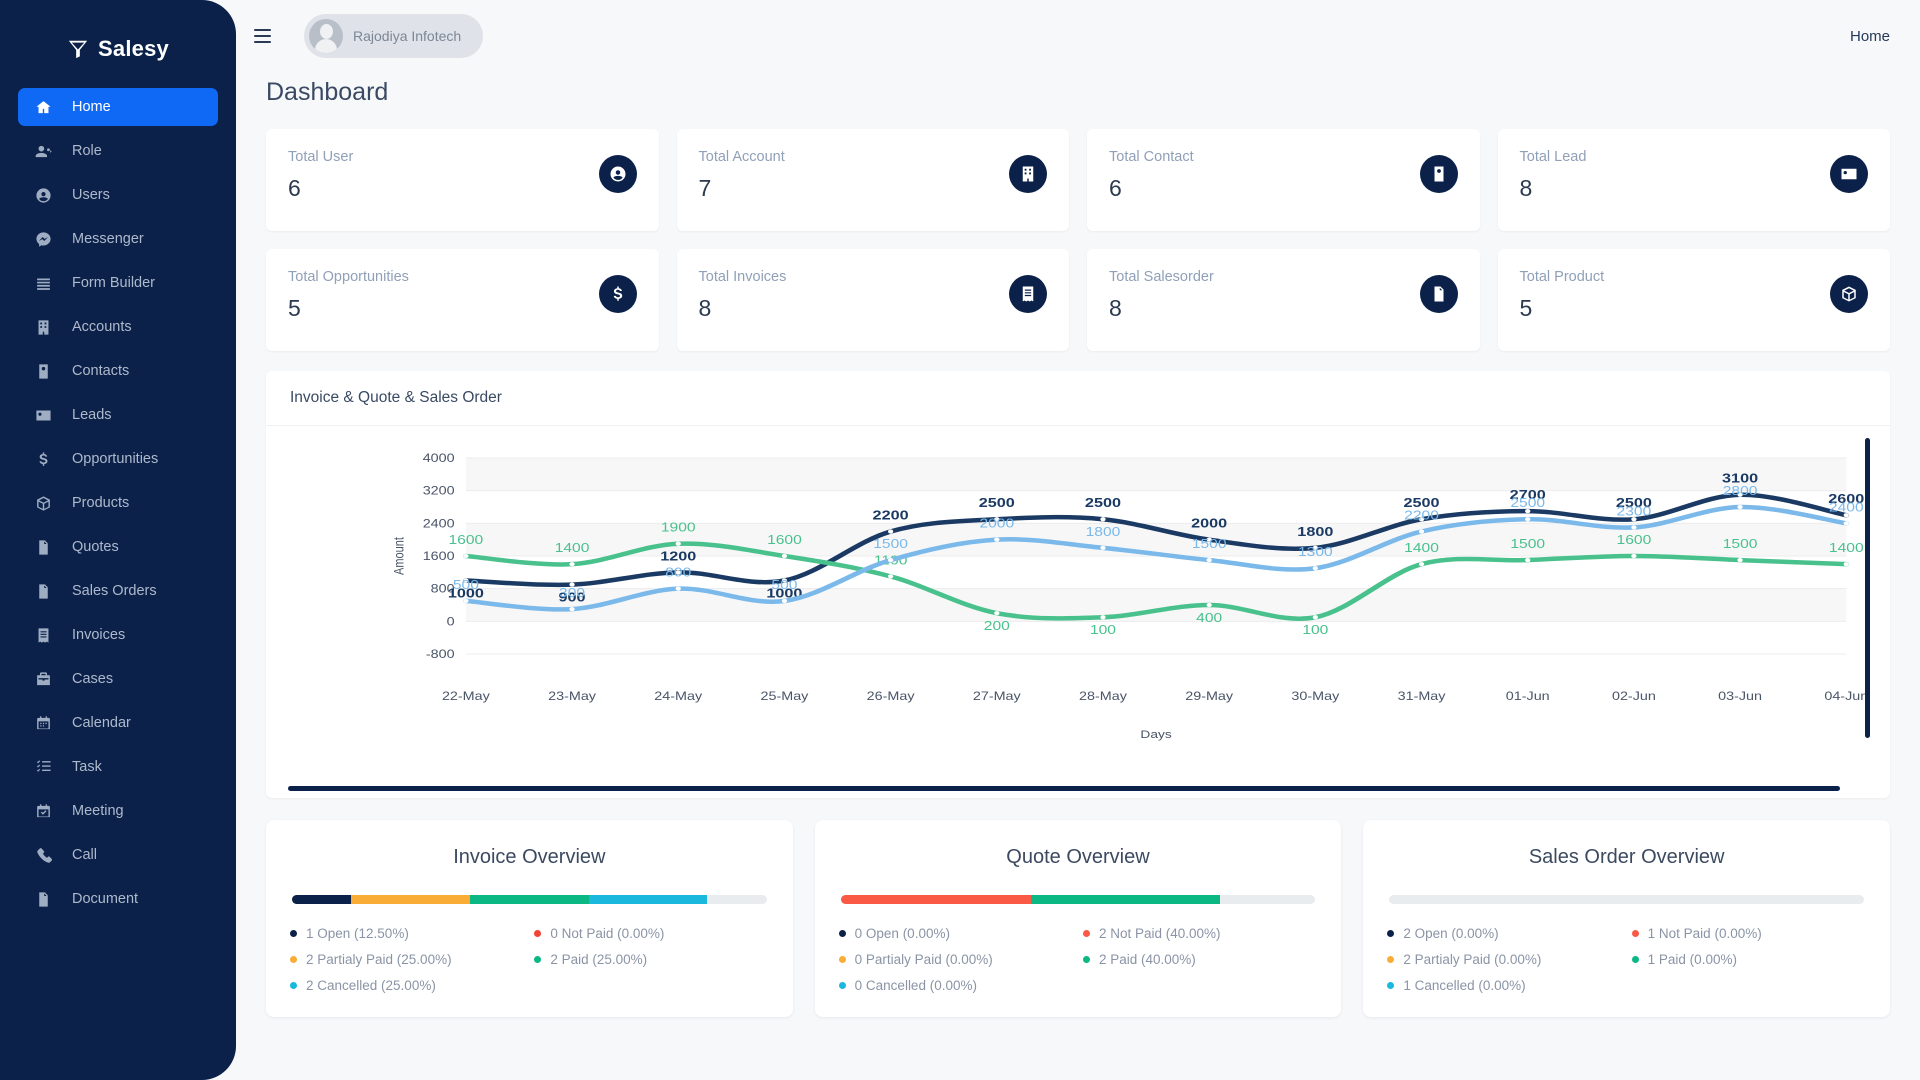  I want to click on user-menu: Rajodiya Infotech, so click(394, 36).